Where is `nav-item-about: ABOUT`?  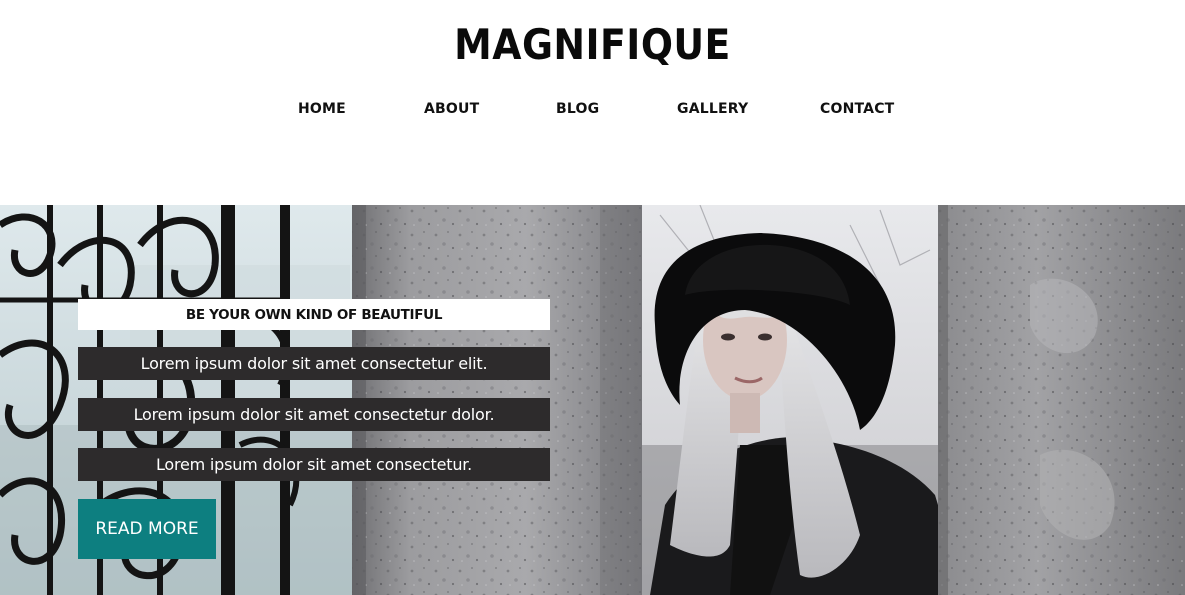 nav-item-about: ABOUT is located at coordinates (451, 109).